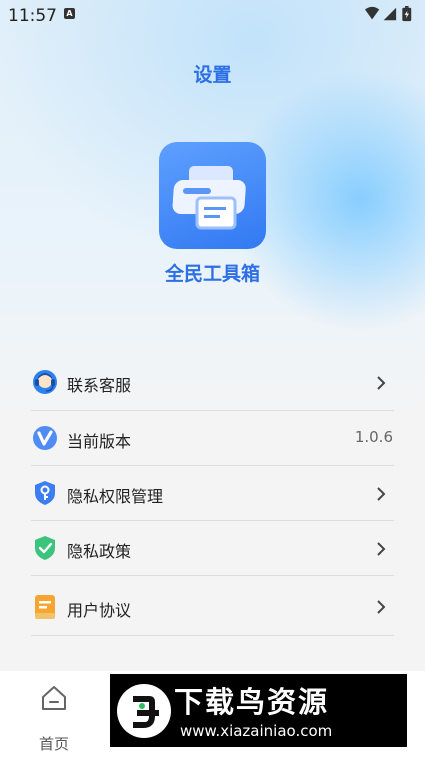  What do you see at coordinates (32, 16) in the screenshot?
I see `status-time: 11:57` at bounding box center [32, 16].